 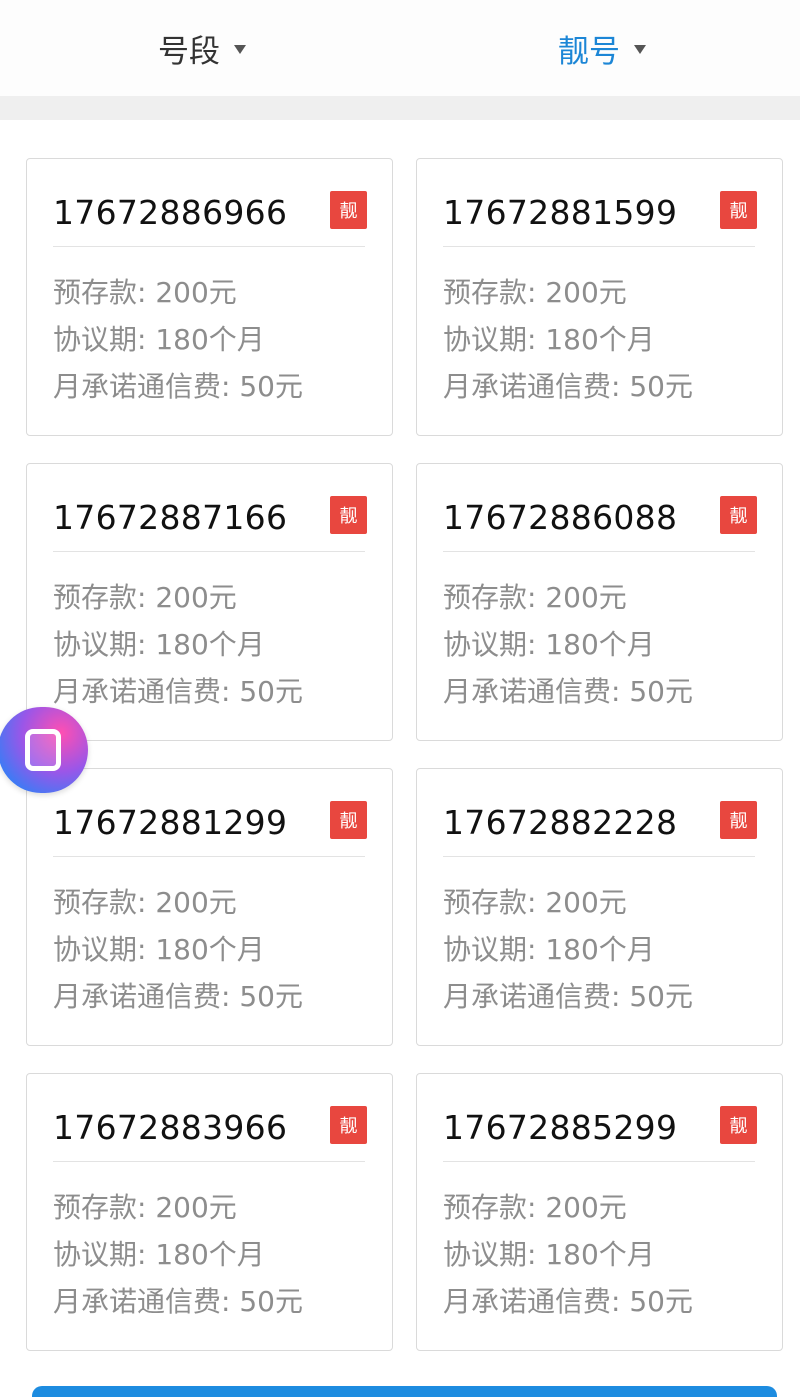 I want to click on card-header: 17672886966 靓, so click(x=210, y=218).